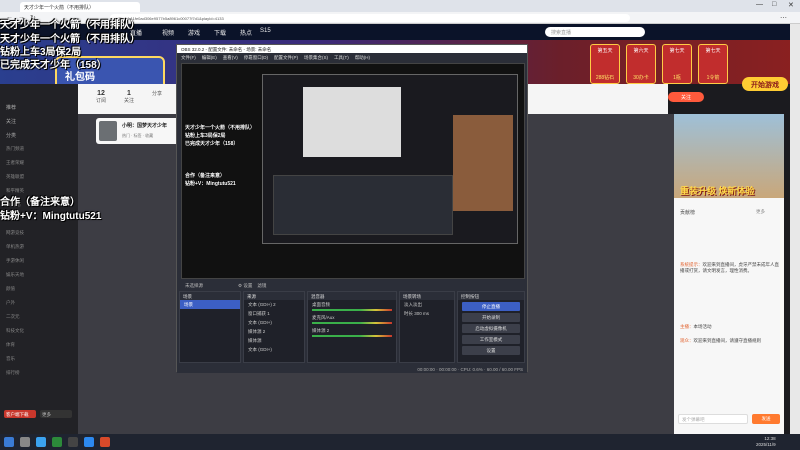 Image resolution: width=800 pixels, height=450 pixels. I want to click on clock: 12:38 2025/11/9, so click(766, 442).